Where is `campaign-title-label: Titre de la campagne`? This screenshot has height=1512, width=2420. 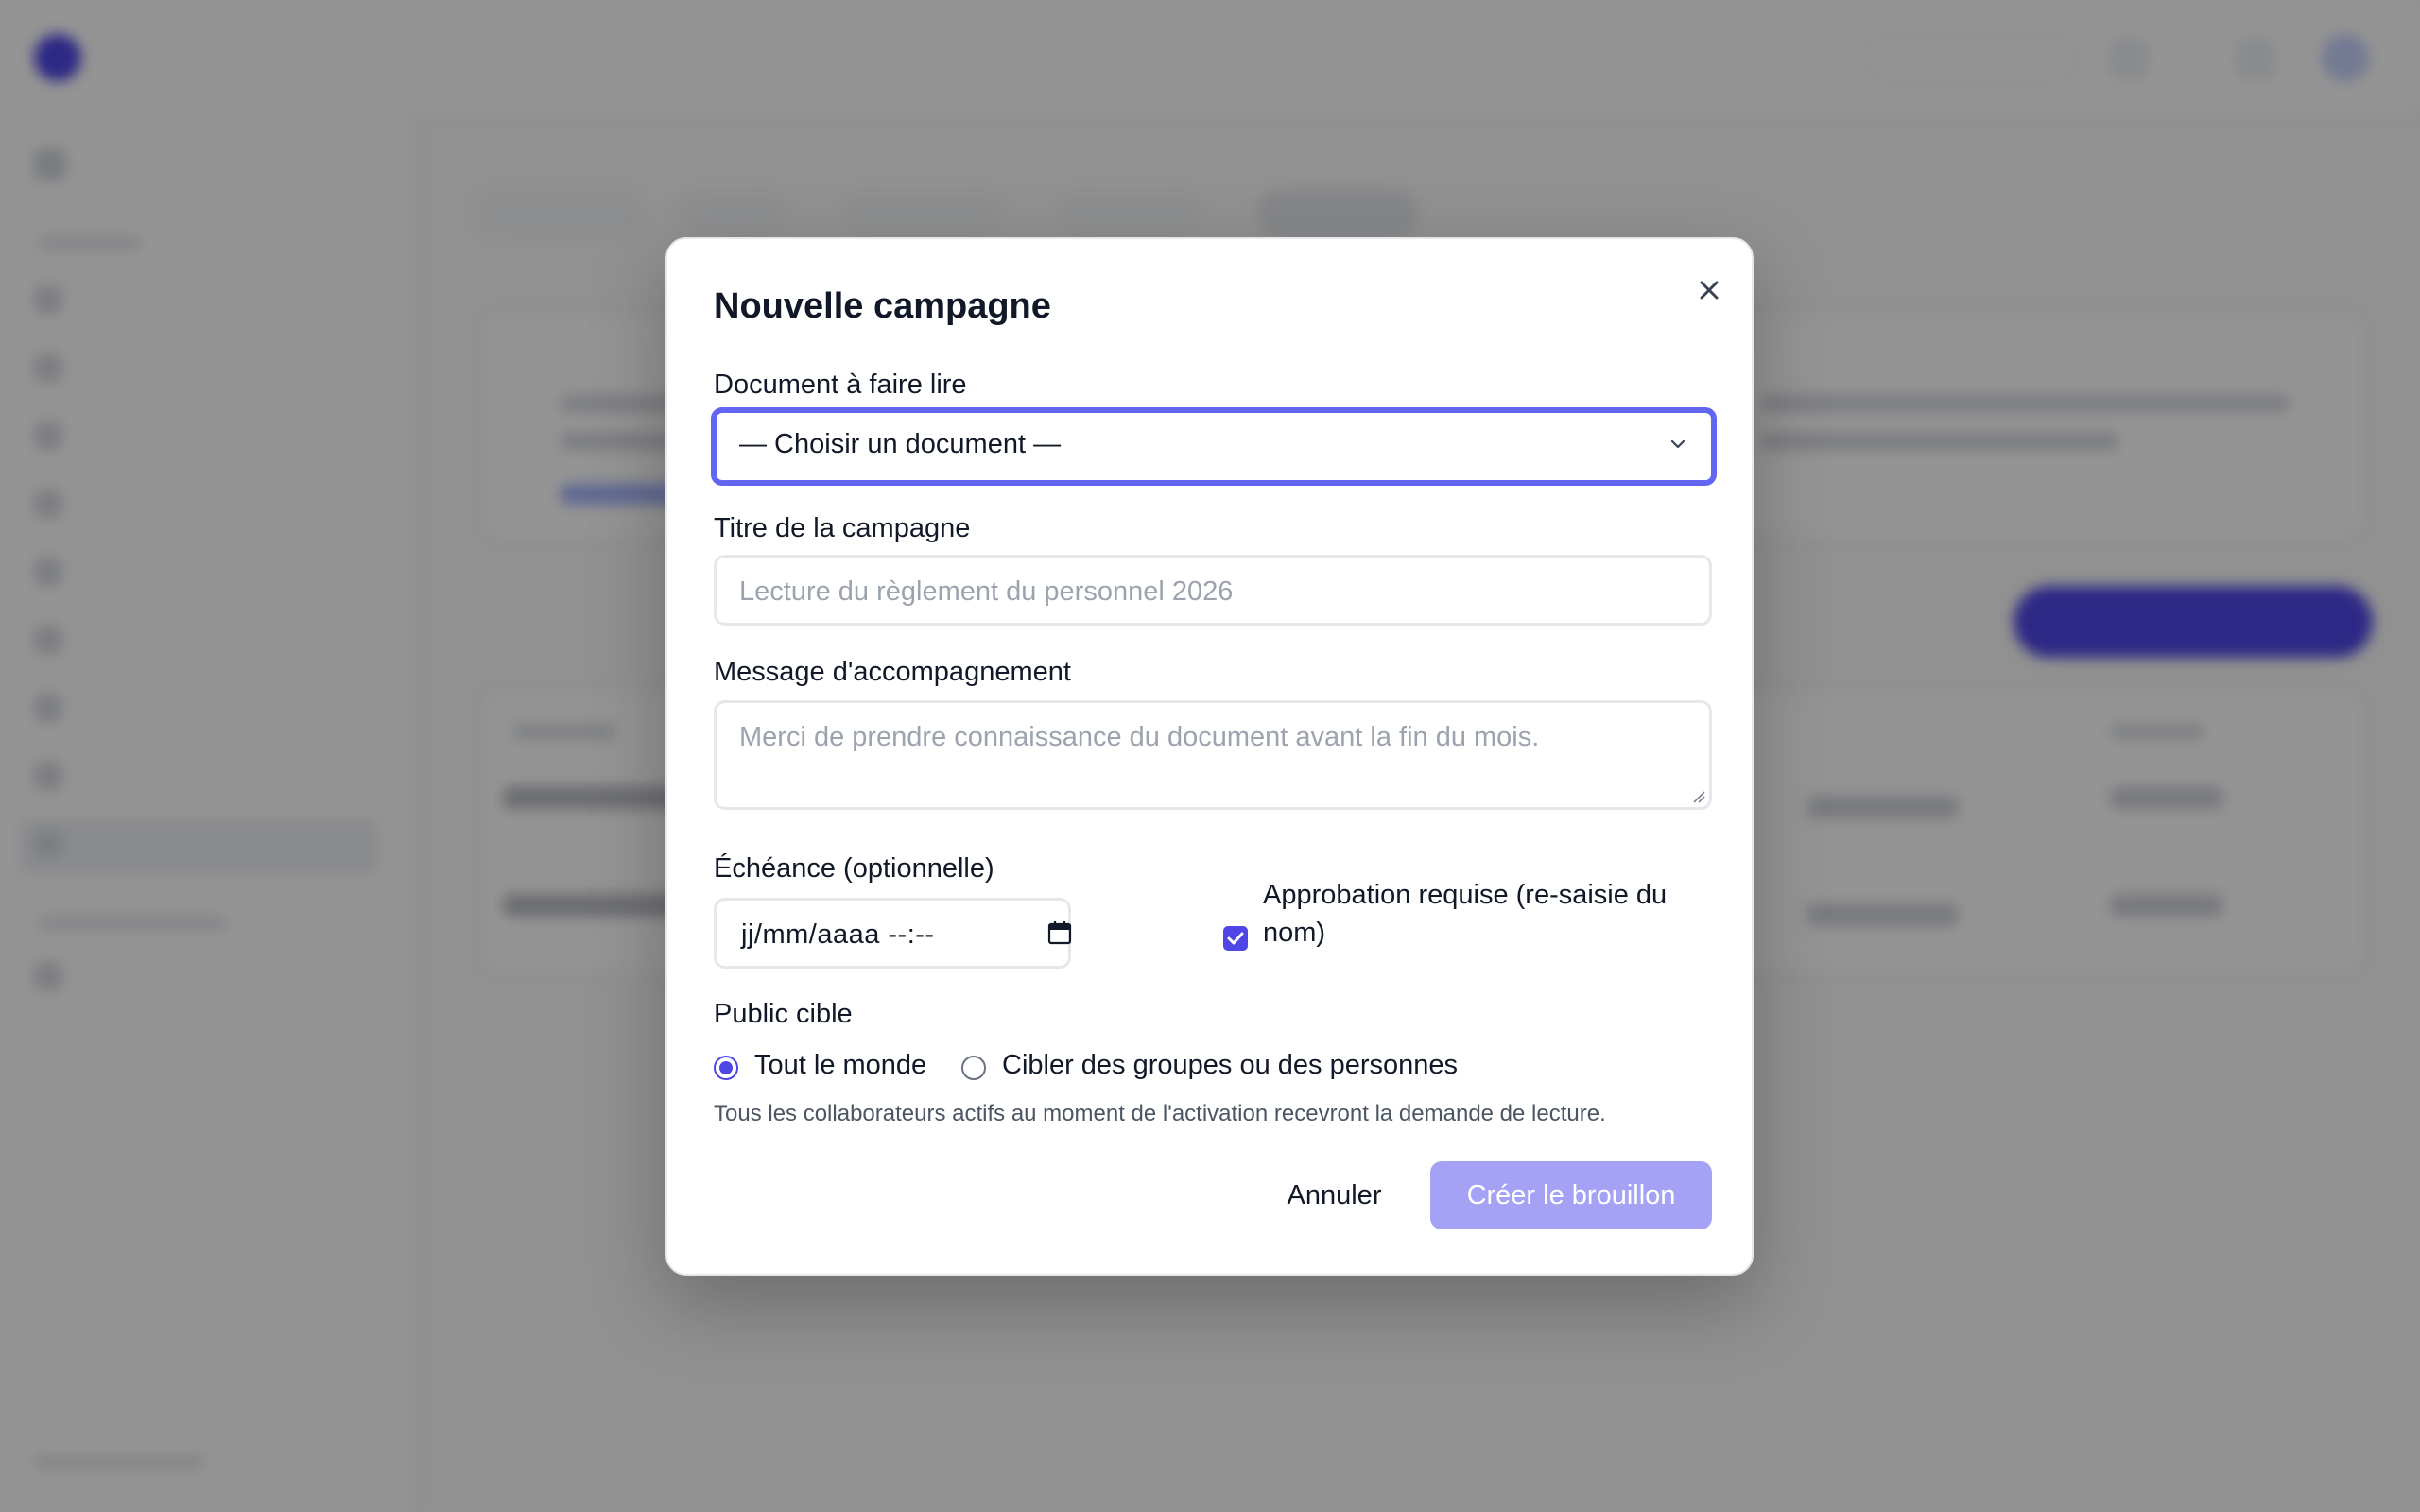 campaign-title-label: Titre de la campagne is located at coordinates (842, 528).